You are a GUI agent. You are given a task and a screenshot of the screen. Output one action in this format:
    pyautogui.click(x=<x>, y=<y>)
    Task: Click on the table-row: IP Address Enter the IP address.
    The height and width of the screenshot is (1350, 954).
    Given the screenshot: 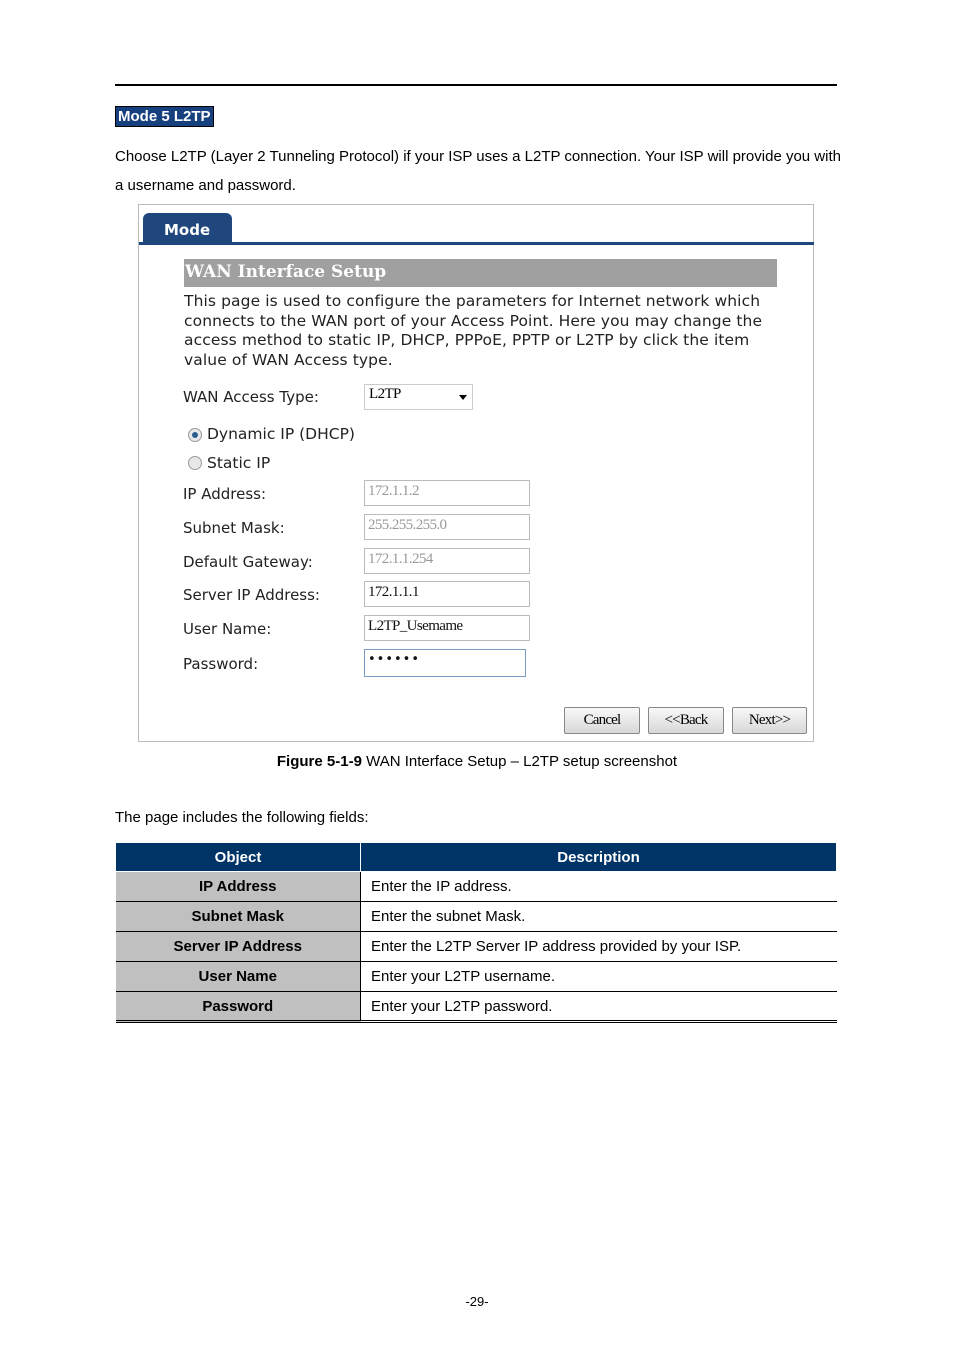 What is the action you would take?
    pyautogui.click(x=476, y=886)
    